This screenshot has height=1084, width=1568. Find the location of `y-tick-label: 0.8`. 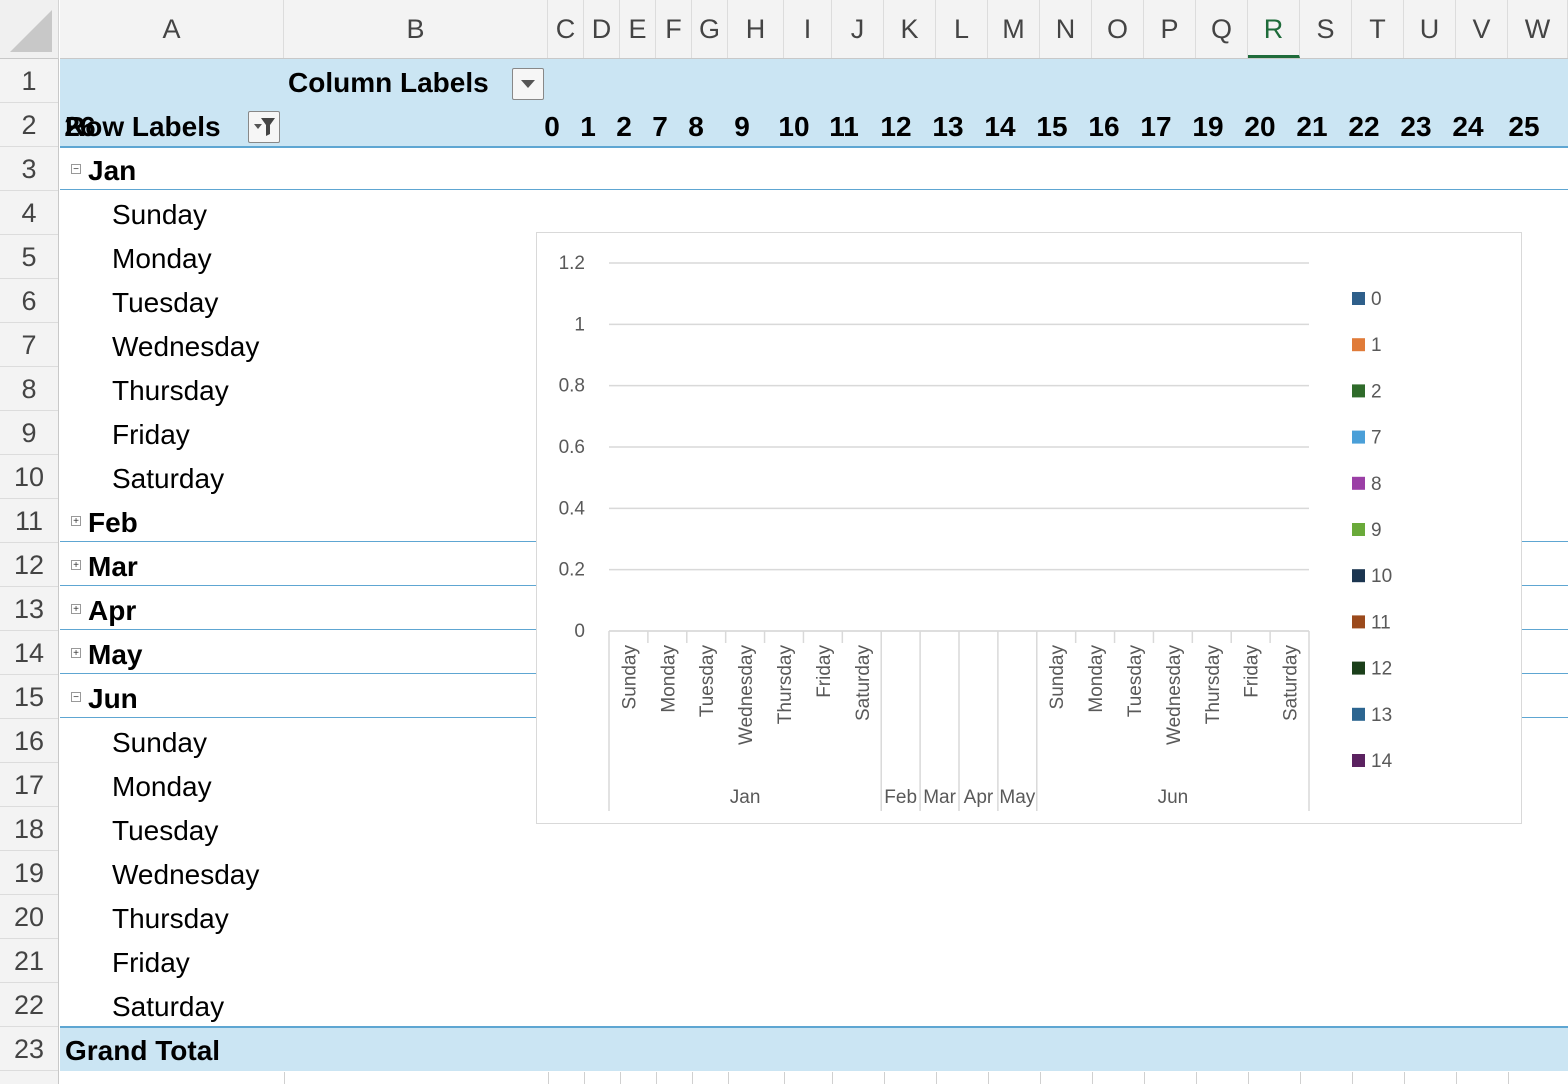

y-tick-label: 0.8 is located at coordinates (572, 386).